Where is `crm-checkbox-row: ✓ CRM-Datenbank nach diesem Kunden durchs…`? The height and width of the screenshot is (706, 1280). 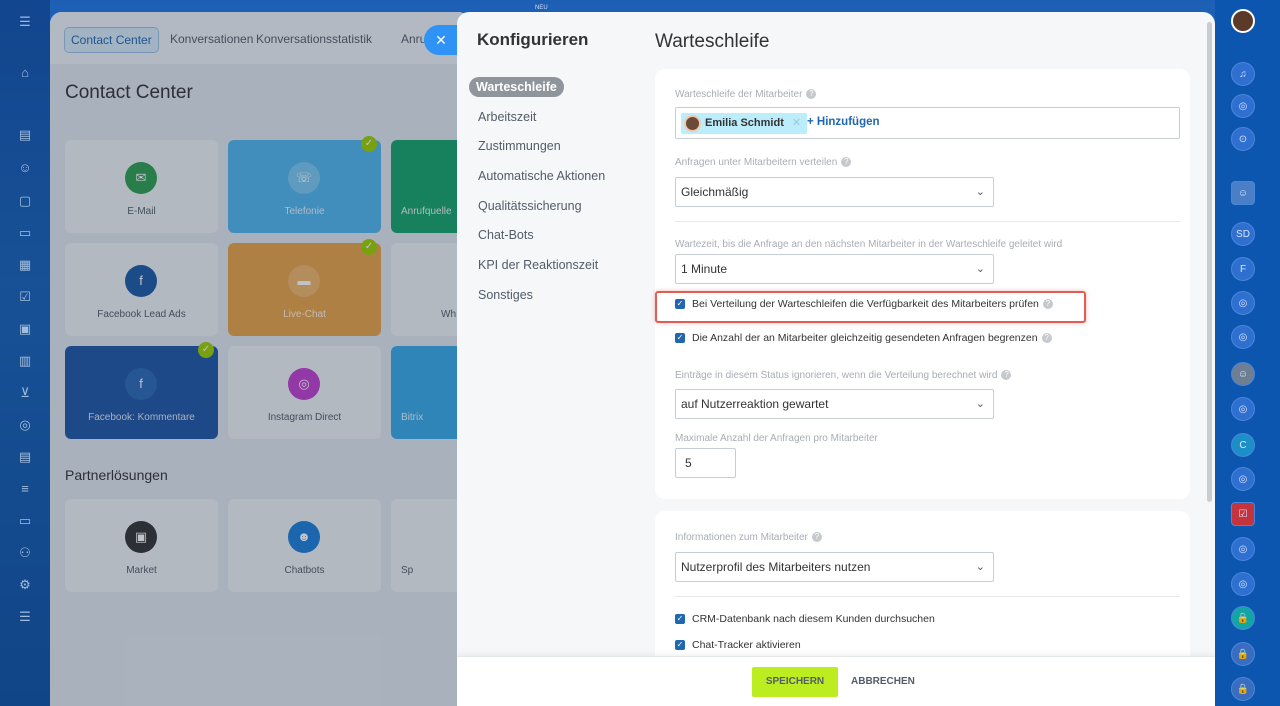 crm-checkbox-row: ✓ CRM-Datenbank nach diesem Kunden durchs… is located at coordinates (805, 619).